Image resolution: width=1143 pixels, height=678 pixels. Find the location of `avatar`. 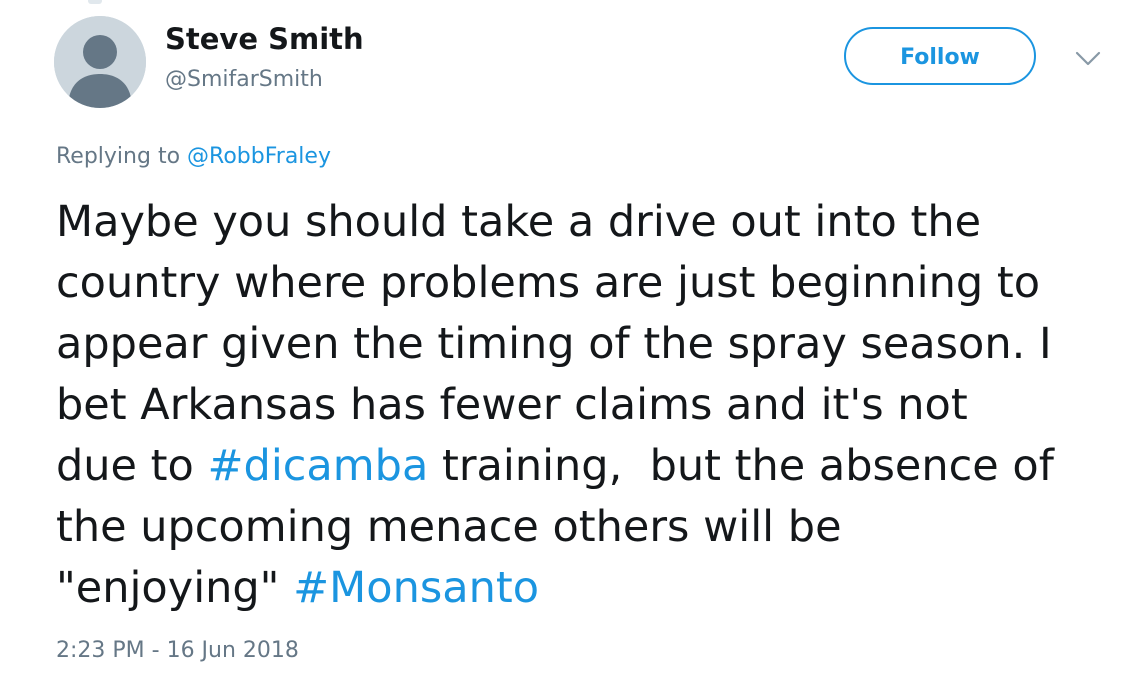

avatar is located at coordinates (100, 62).